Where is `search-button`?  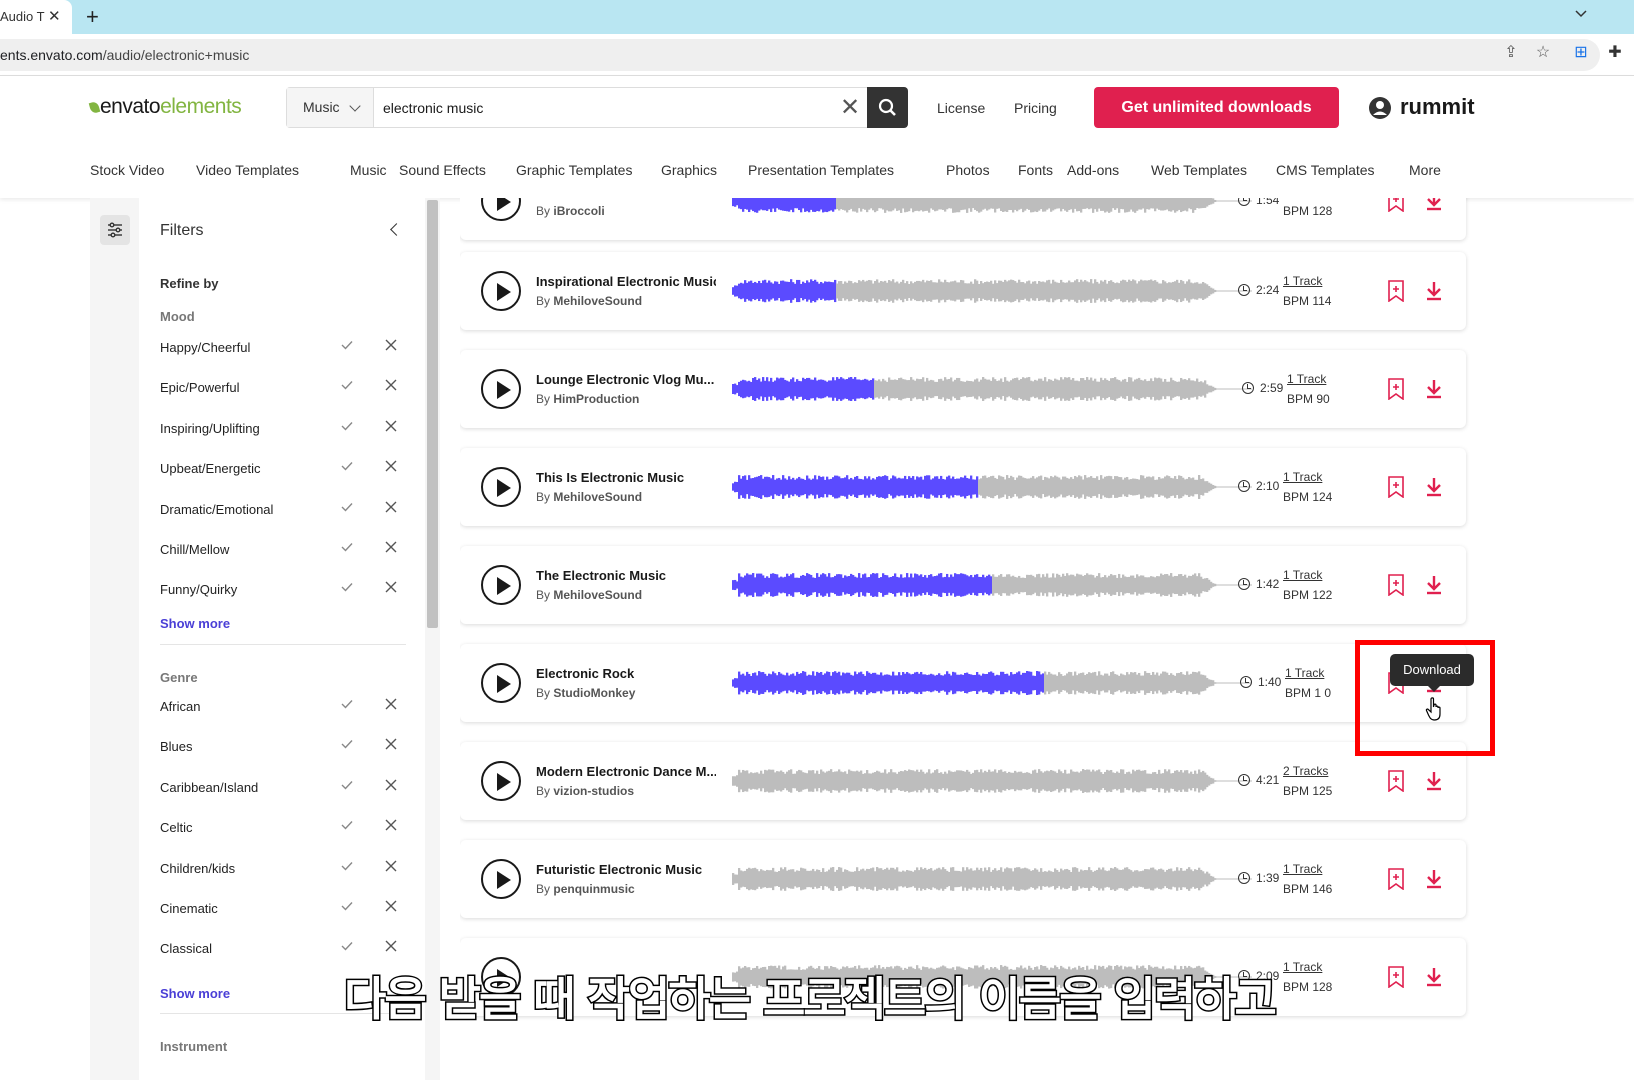
search-button is located at coordinates (887, 107).